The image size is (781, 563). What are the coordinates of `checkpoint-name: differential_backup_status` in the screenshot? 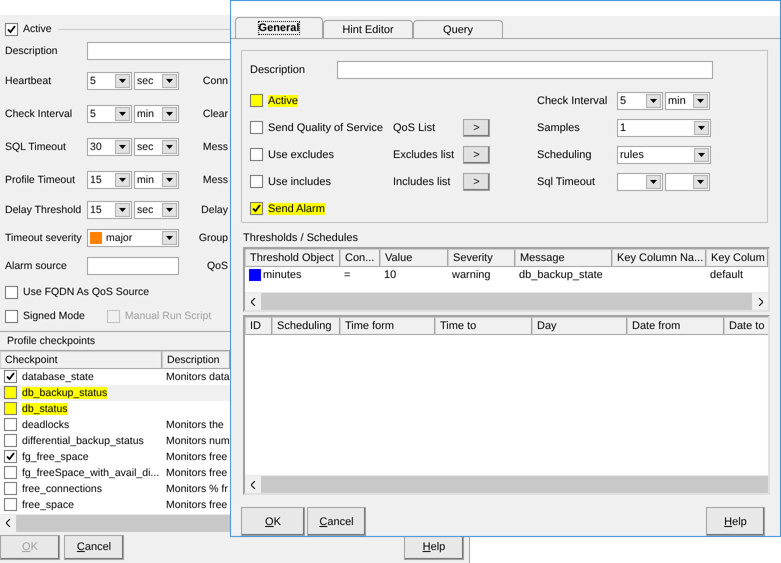 It's located at (83, 440).